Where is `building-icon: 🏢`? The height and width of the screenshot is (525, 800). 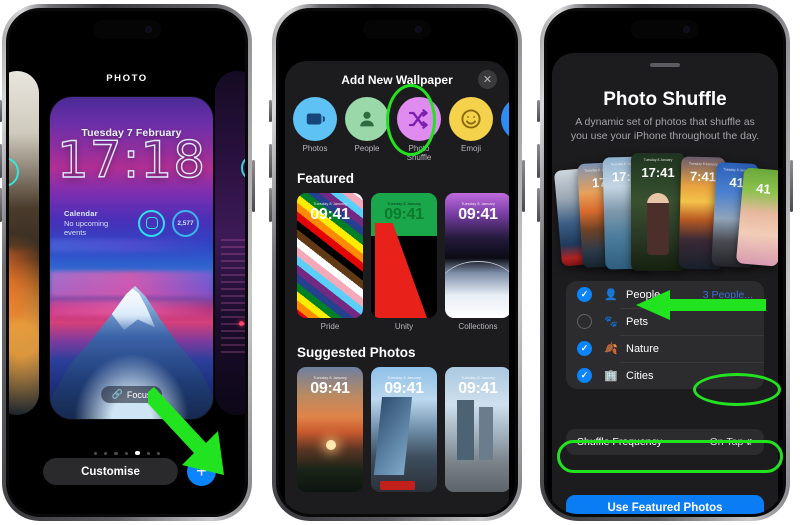
building-icon: 🏢 is located at coordinates (611, 376).